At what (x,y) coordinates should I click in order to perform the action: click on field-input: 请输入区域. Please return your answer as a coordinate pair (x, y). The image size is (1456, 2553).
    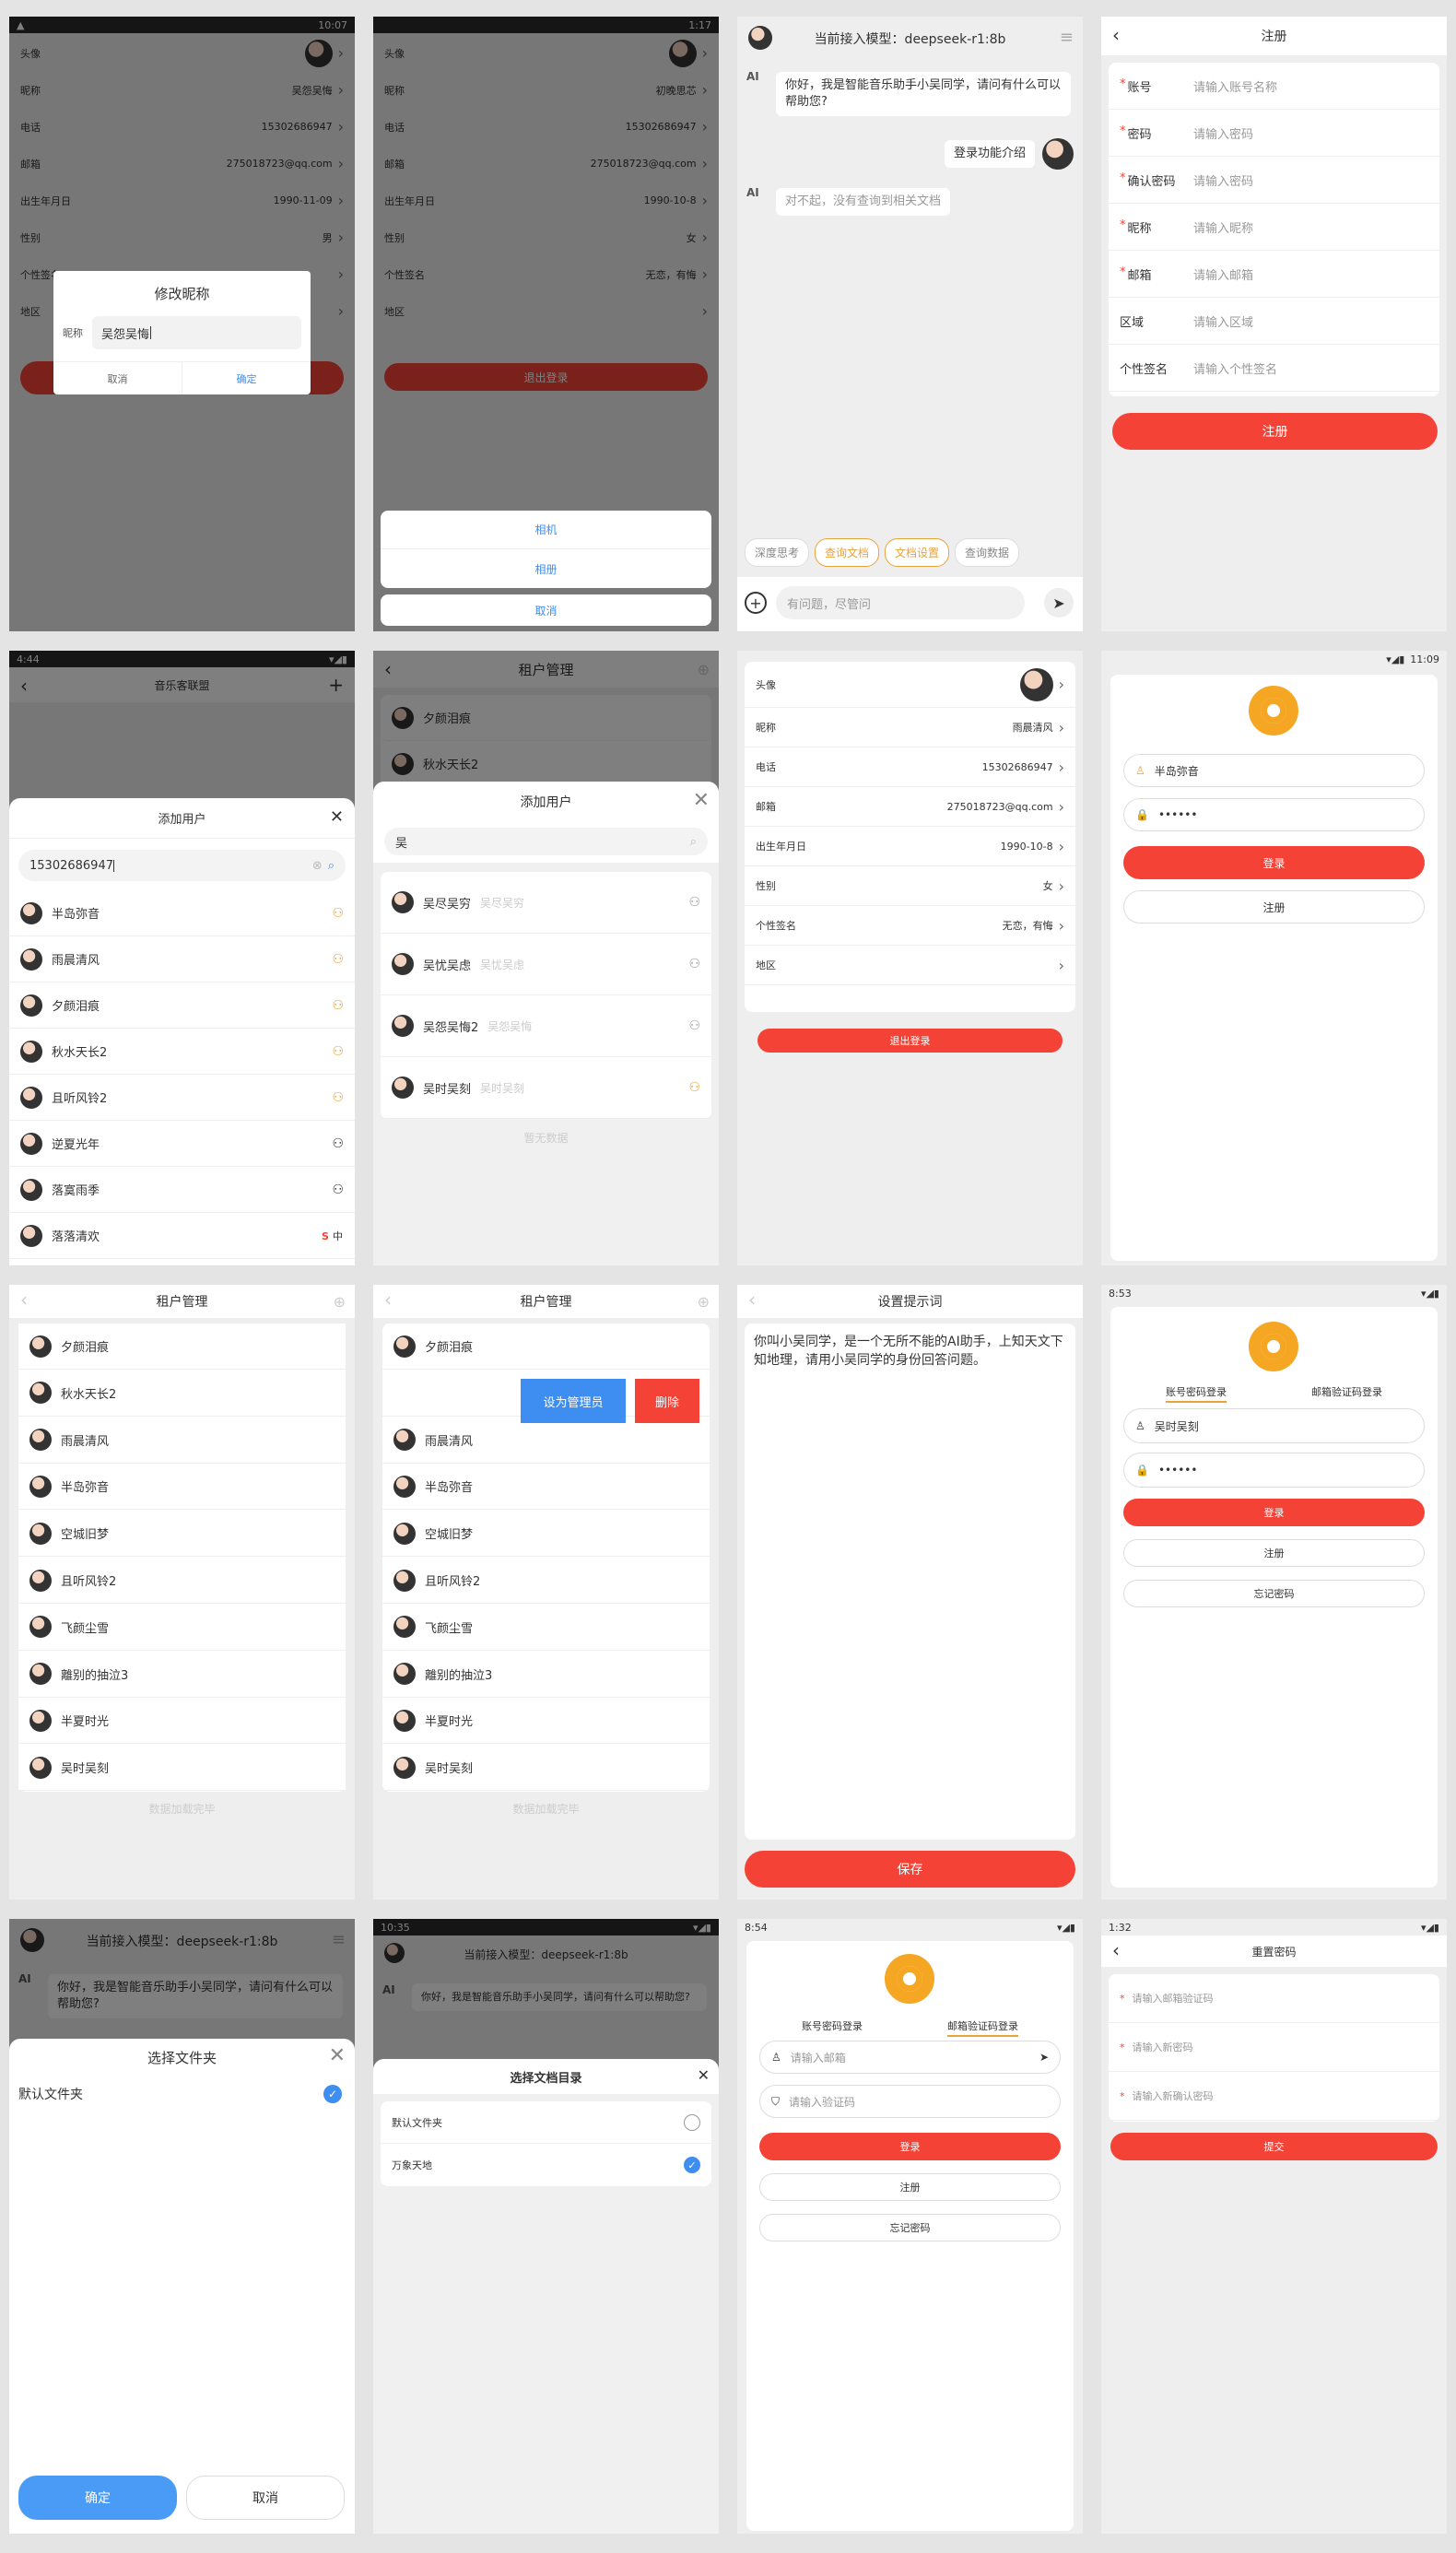
    Looking at the image, I should click on (1223, 321).